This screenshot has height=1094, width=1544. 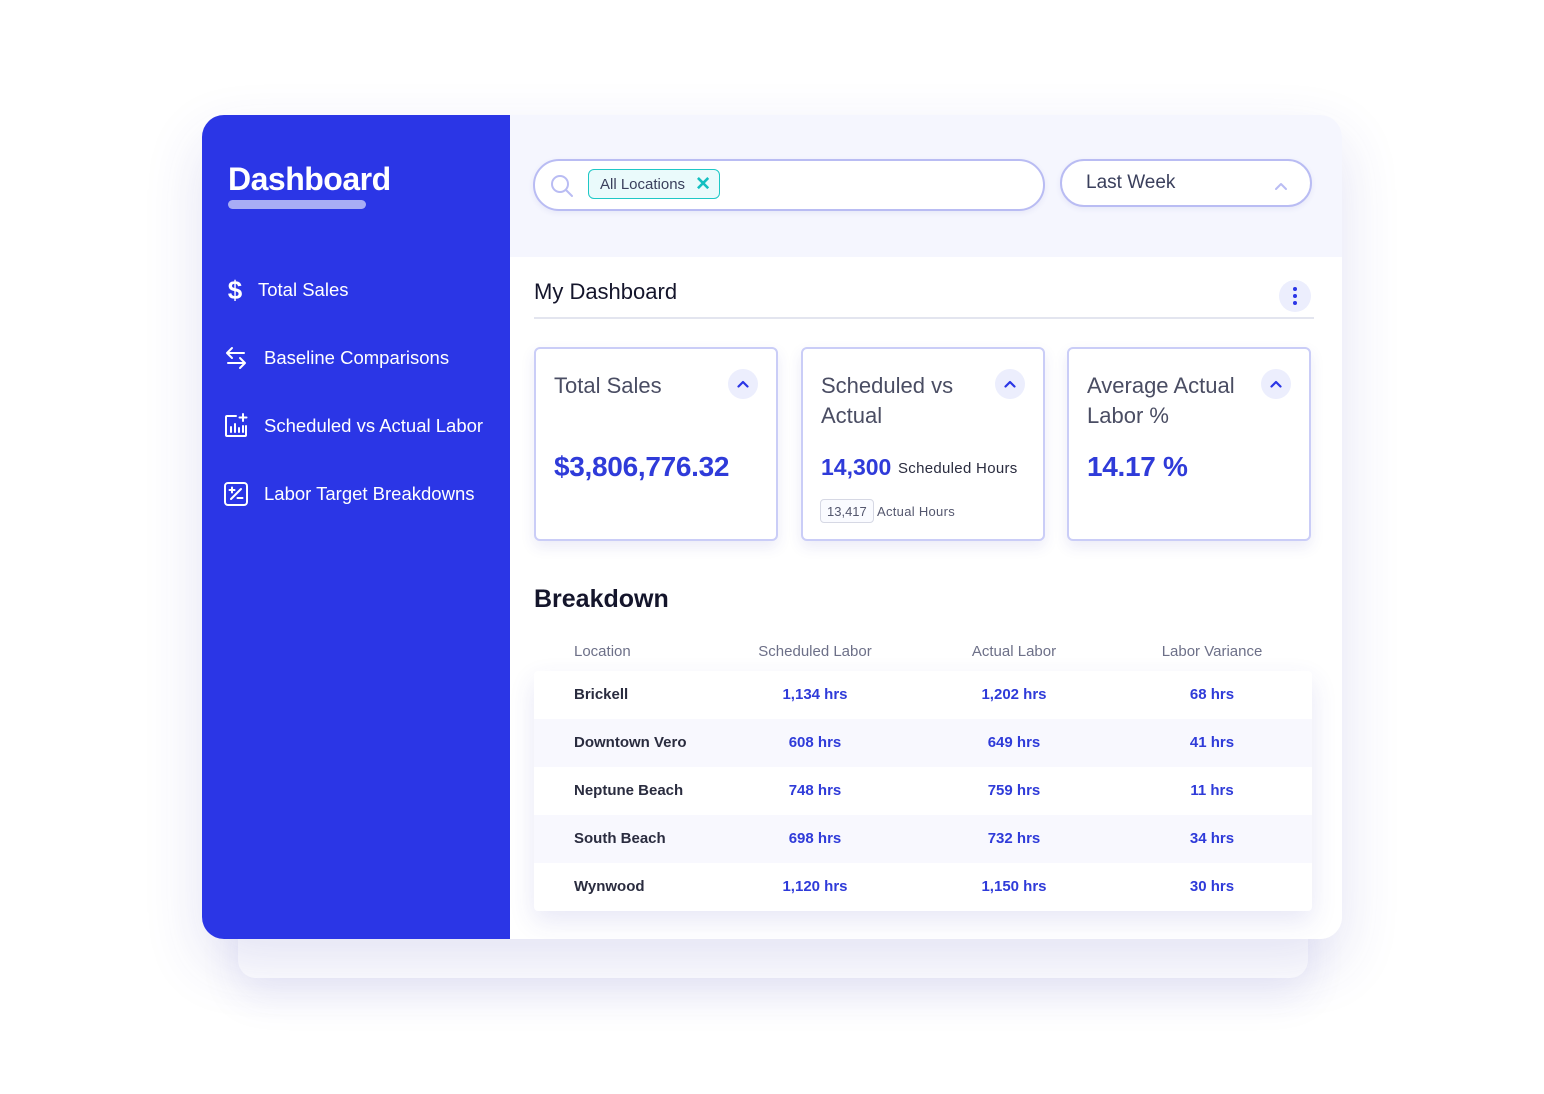 I want to click on filter-bar: All Locations ✕ Last Week, so click(x=926, y=186).